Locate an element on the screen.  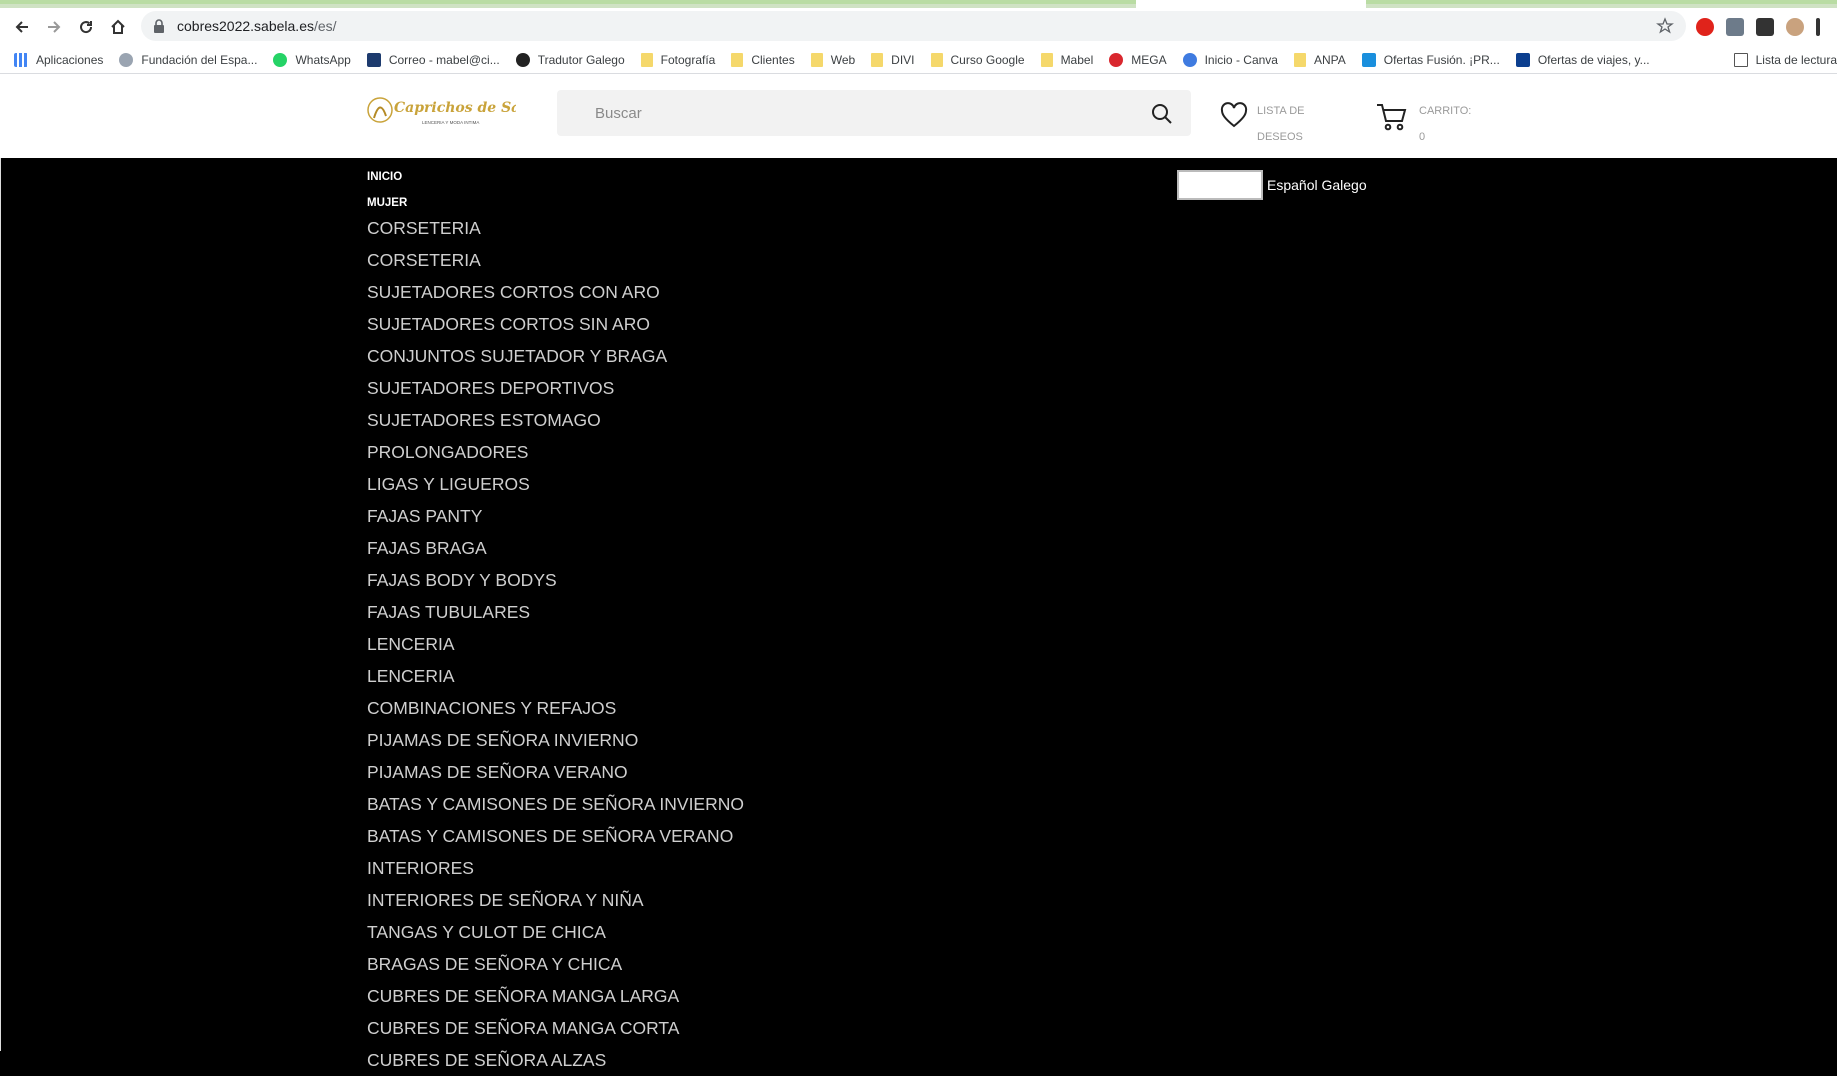
bookmark-folder: ANPA is located at coordinates (1319, 59).